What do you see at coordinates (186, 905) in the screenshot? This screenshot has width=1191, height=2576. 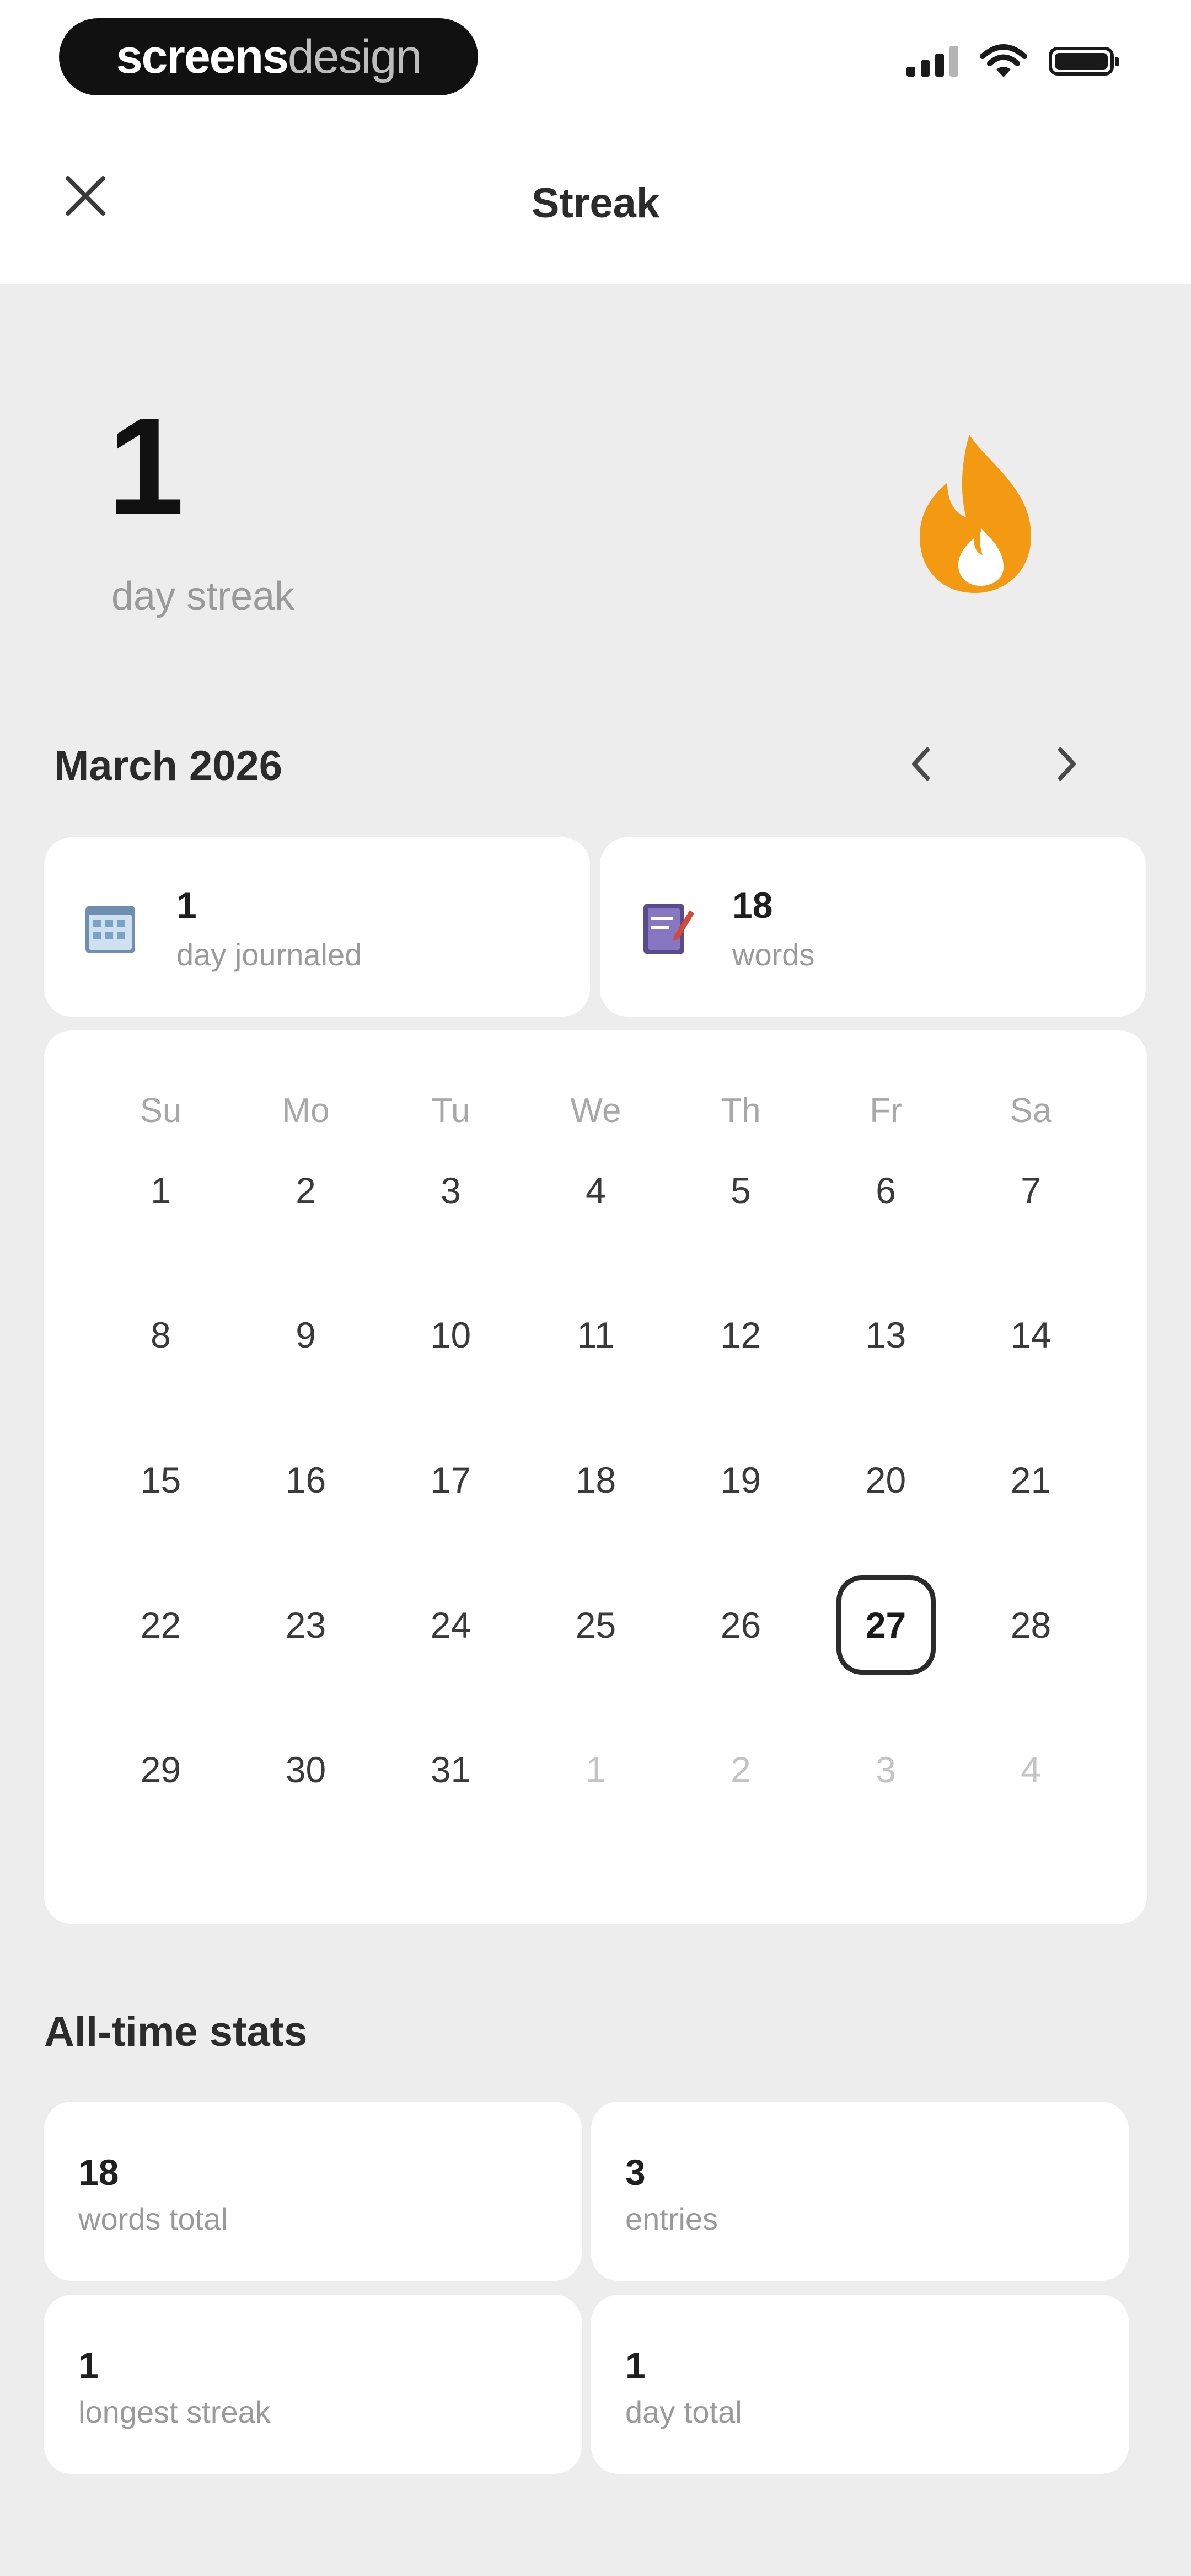 I see `days-journaled-value: 1` at bounding box center [186, 905].